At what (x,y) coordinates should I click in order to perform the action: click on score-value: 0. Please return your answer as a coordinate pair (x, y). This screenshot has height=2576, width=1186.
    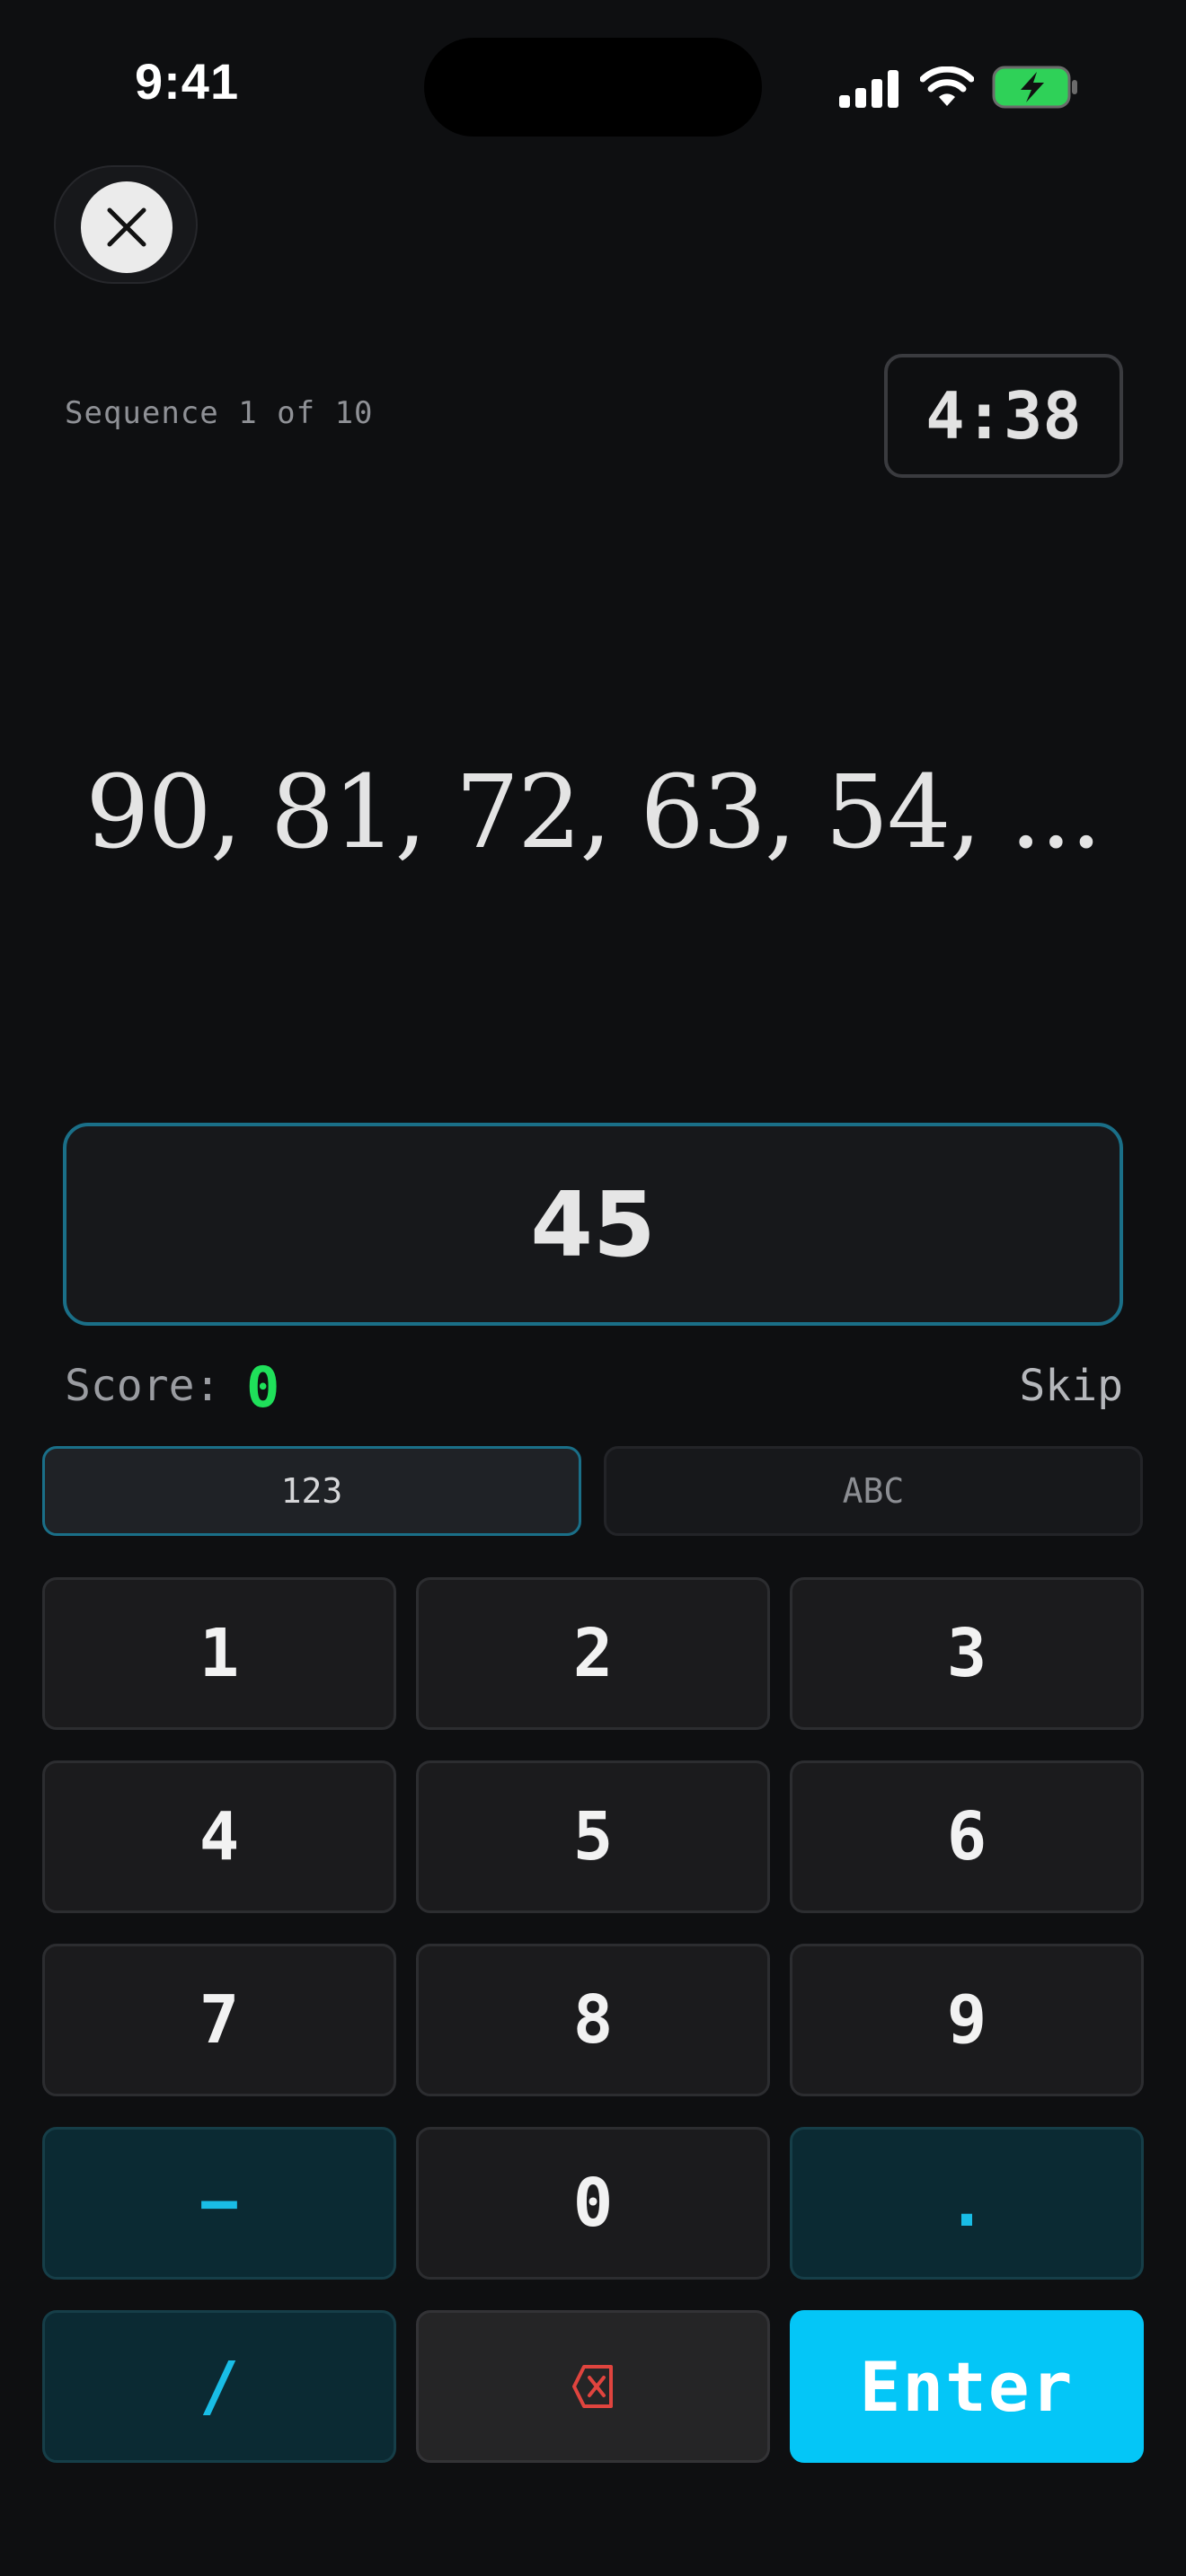
    Looking at the image, I should click on (263, 1387).